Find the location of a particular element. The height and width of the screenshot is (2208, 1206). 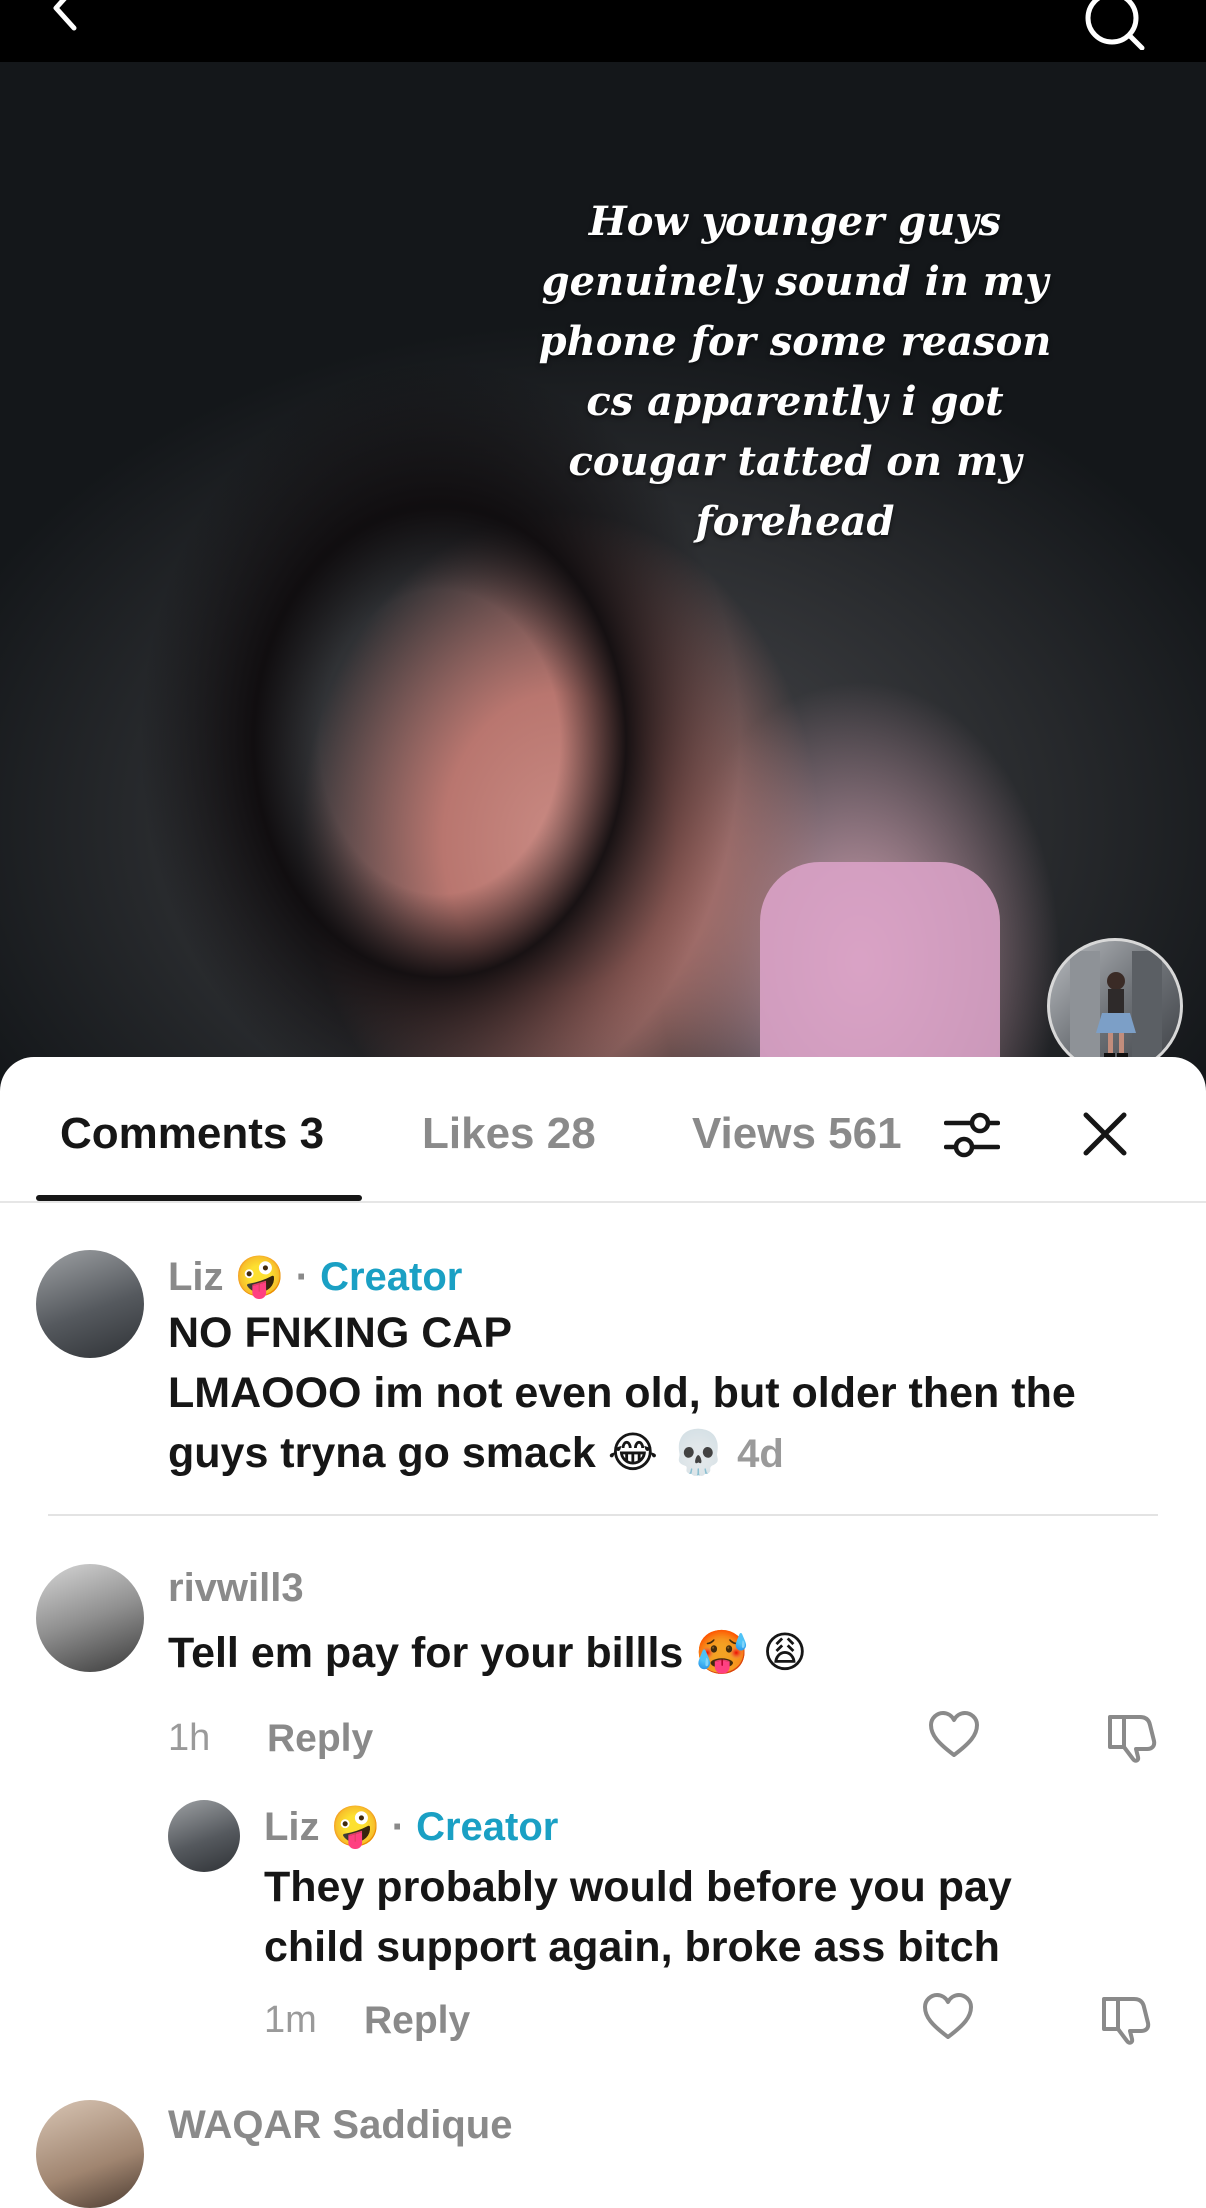

tab-likes: Likes 28 is located at coordinates (509, 1134).